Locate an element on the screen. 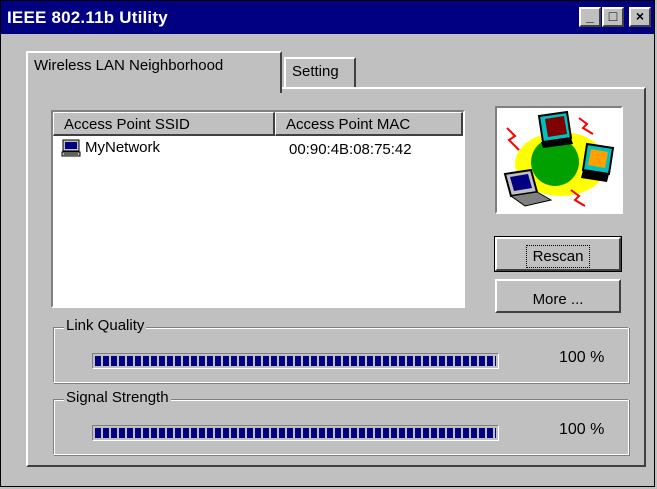 This screenshot has width=657, height=489. tab-label: Wireless LAN Neighborhood is located at coordinates (129, 65).